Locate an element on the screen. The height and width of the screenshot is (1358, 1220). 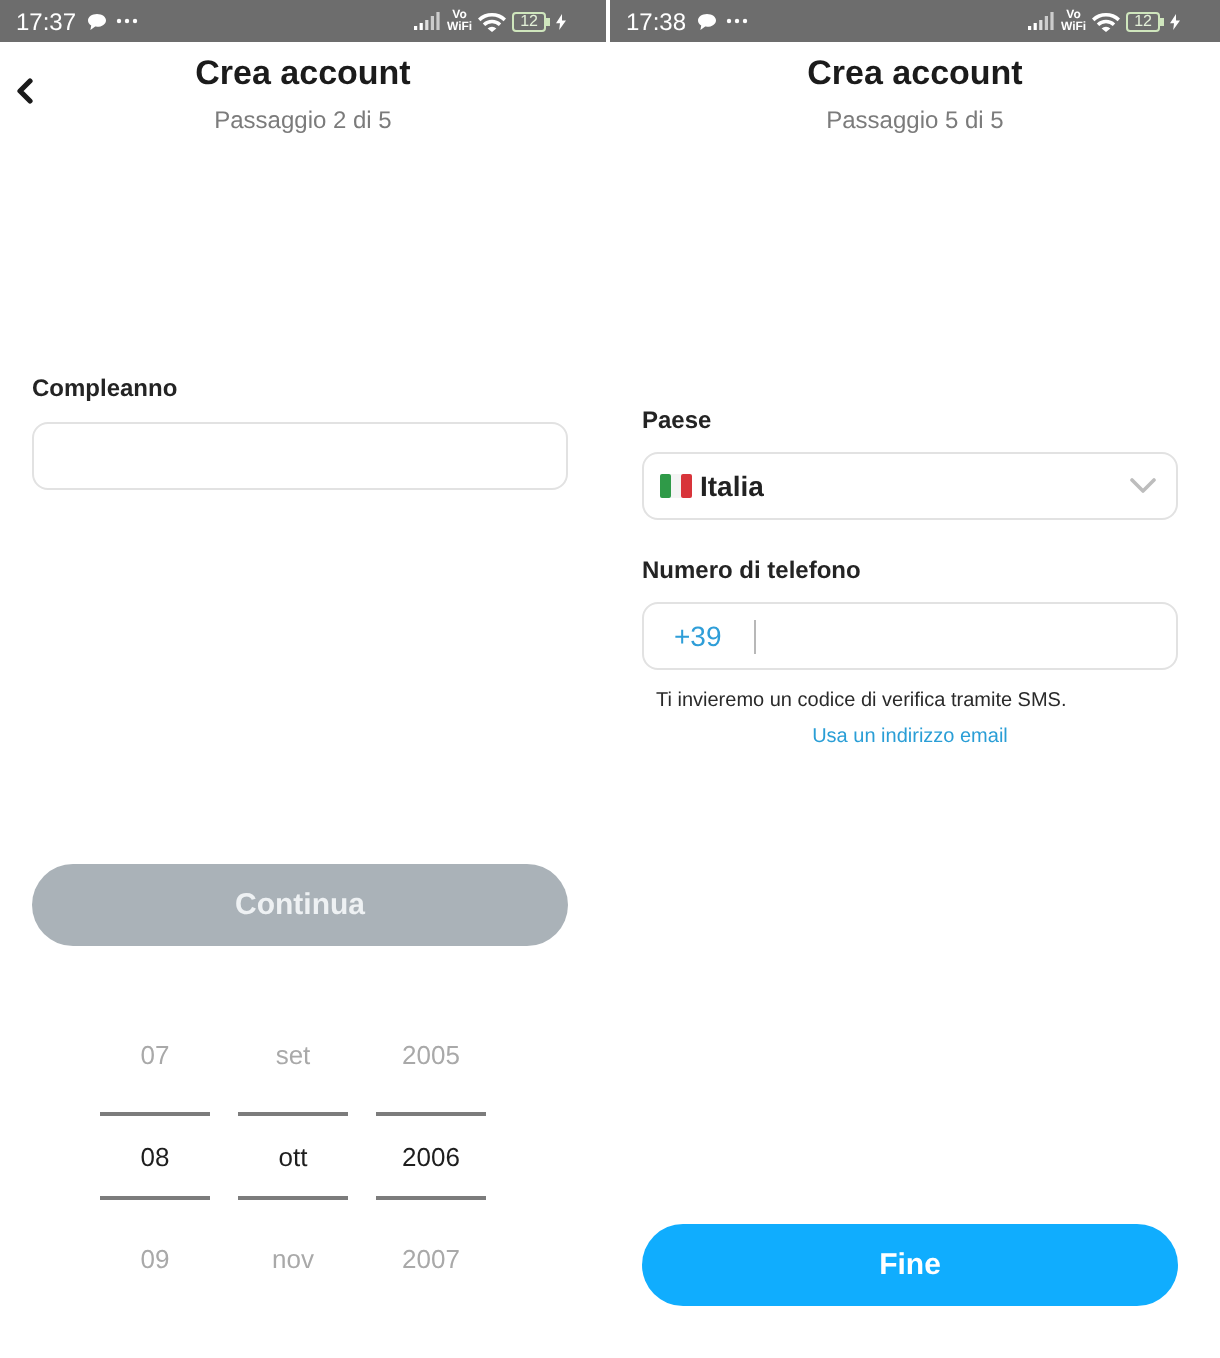
status-time: 17:38 is located at coordinates (656, 21).